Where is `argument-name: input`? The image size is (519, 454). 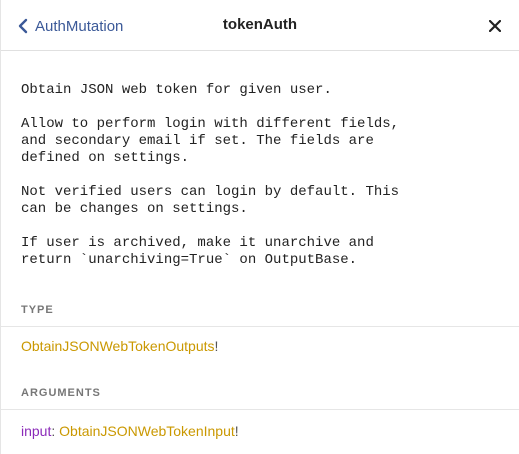 argument-name: input is located at coordinates (36, 431).